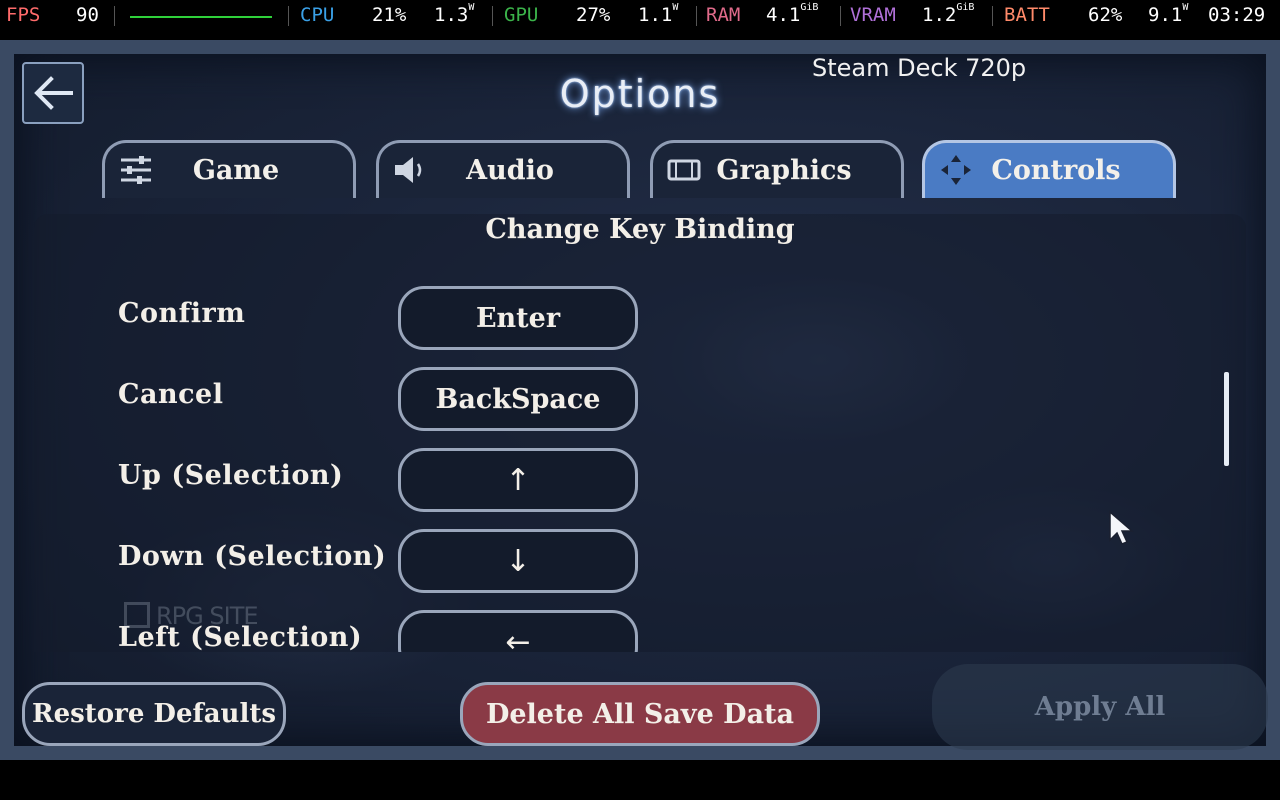 This screenshot has width=1280, height=800. Describe the element at coordinates (1121, 527) in the screenshot. I see `mouse-cursor-icon` at that location.